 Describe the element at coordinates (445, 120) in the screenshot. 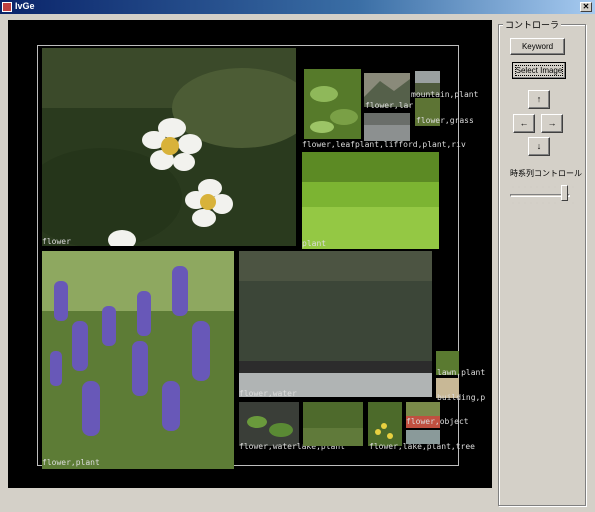

I see `caption-flower-grass: flower,grass` at that location.